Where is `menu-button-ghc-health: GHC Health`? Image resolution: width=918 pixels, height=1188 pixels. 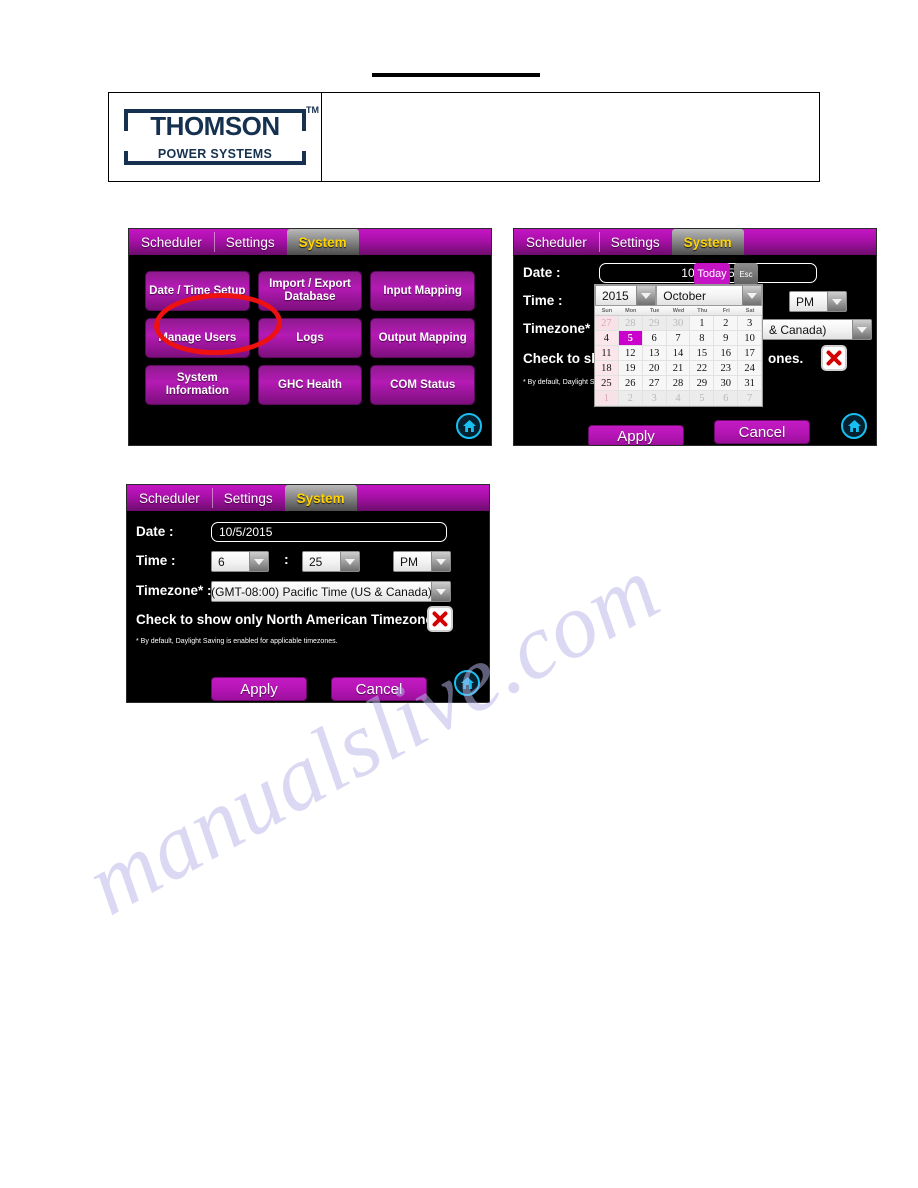
menu-button-ghc-health: GHC Health is located at coordinates (310, 385).